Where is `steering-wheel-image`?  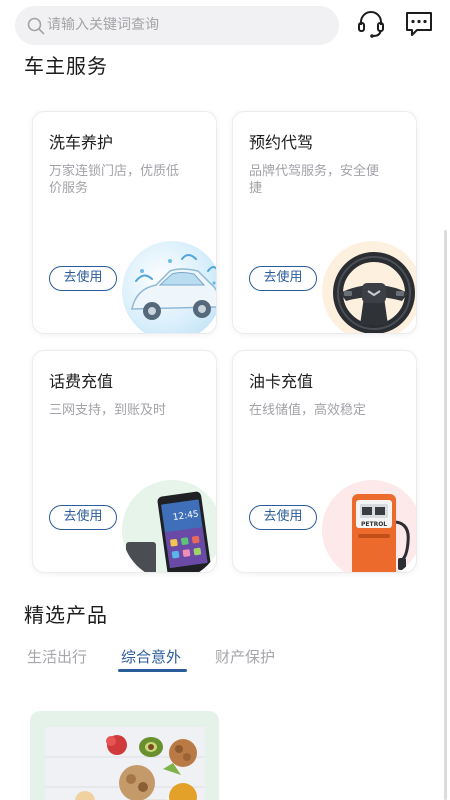 steering-wheel-image is located at coordinates (369, 287).